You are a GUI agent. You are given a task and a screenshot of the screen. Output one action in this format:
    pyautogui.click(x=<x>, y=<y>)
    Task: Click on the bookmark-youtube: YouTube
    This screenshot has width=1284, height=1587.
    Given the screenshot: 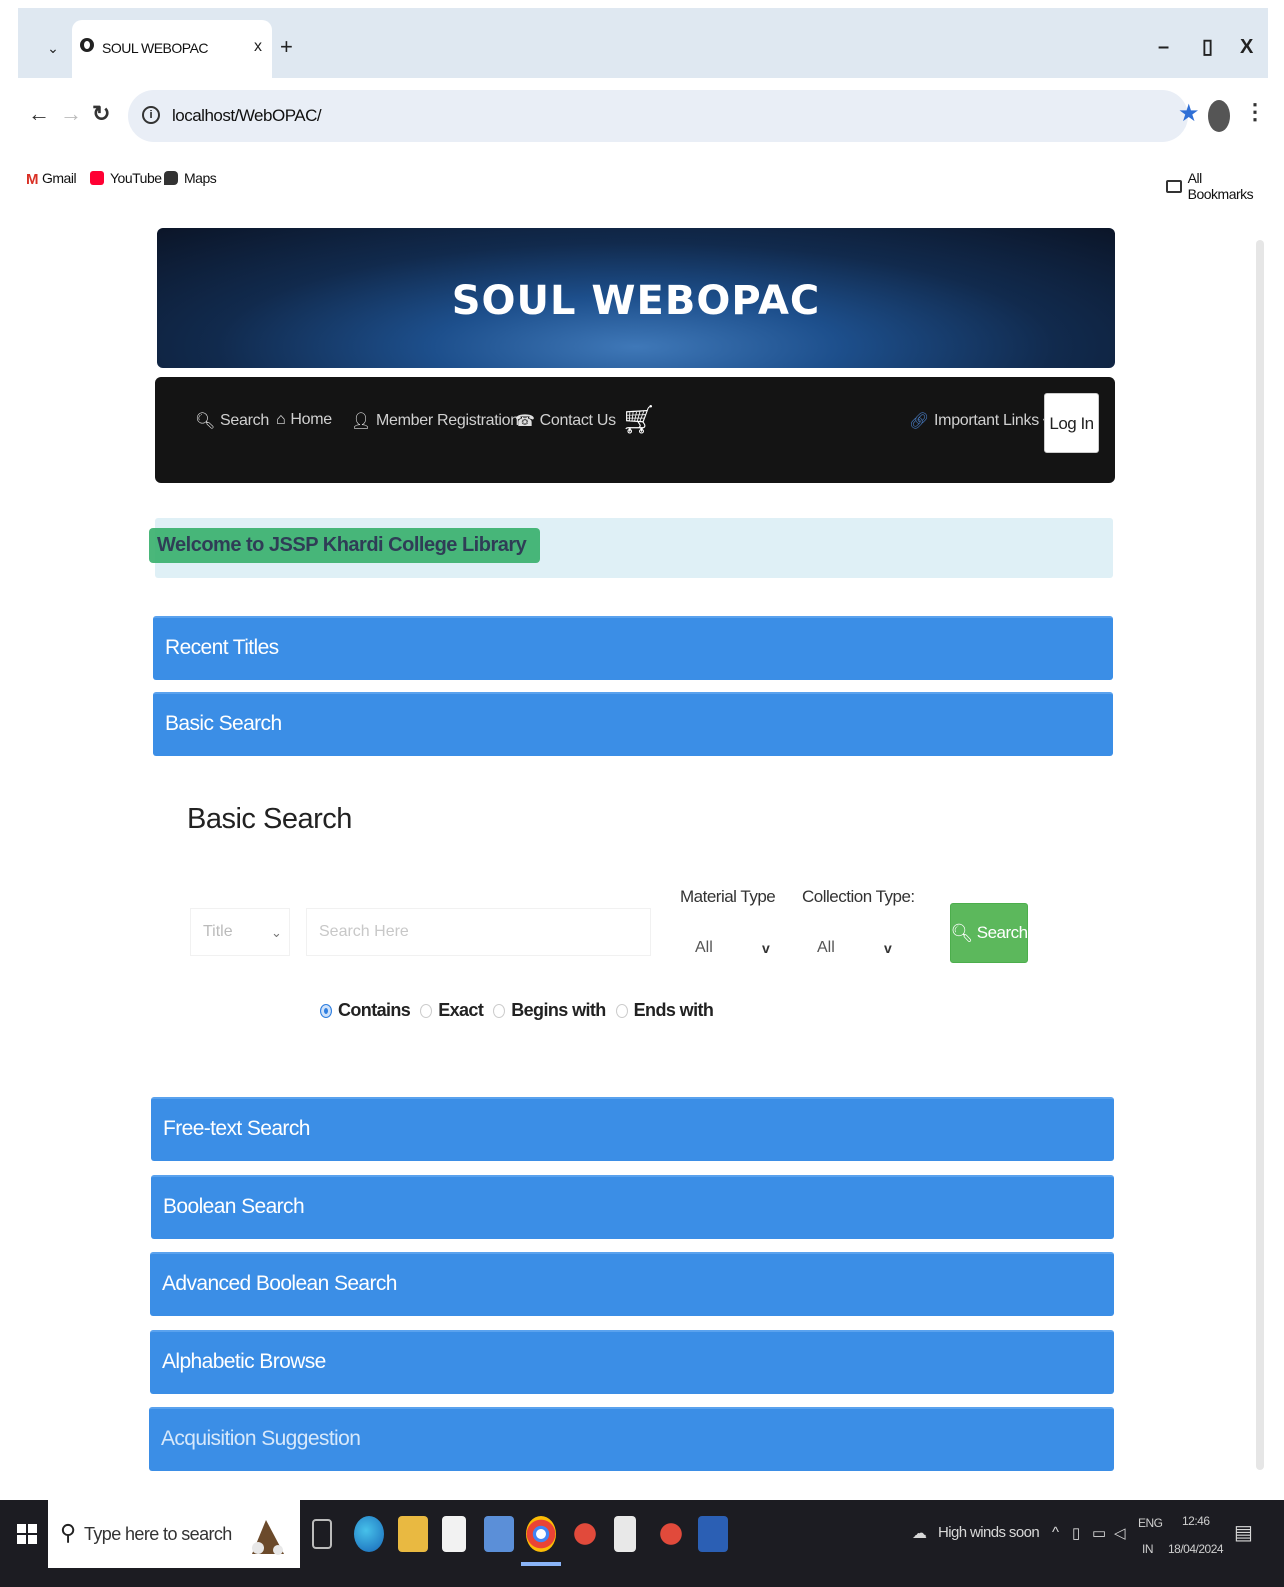 What is the action you would take?
    pyautogui.click(x=126, y=178)
    